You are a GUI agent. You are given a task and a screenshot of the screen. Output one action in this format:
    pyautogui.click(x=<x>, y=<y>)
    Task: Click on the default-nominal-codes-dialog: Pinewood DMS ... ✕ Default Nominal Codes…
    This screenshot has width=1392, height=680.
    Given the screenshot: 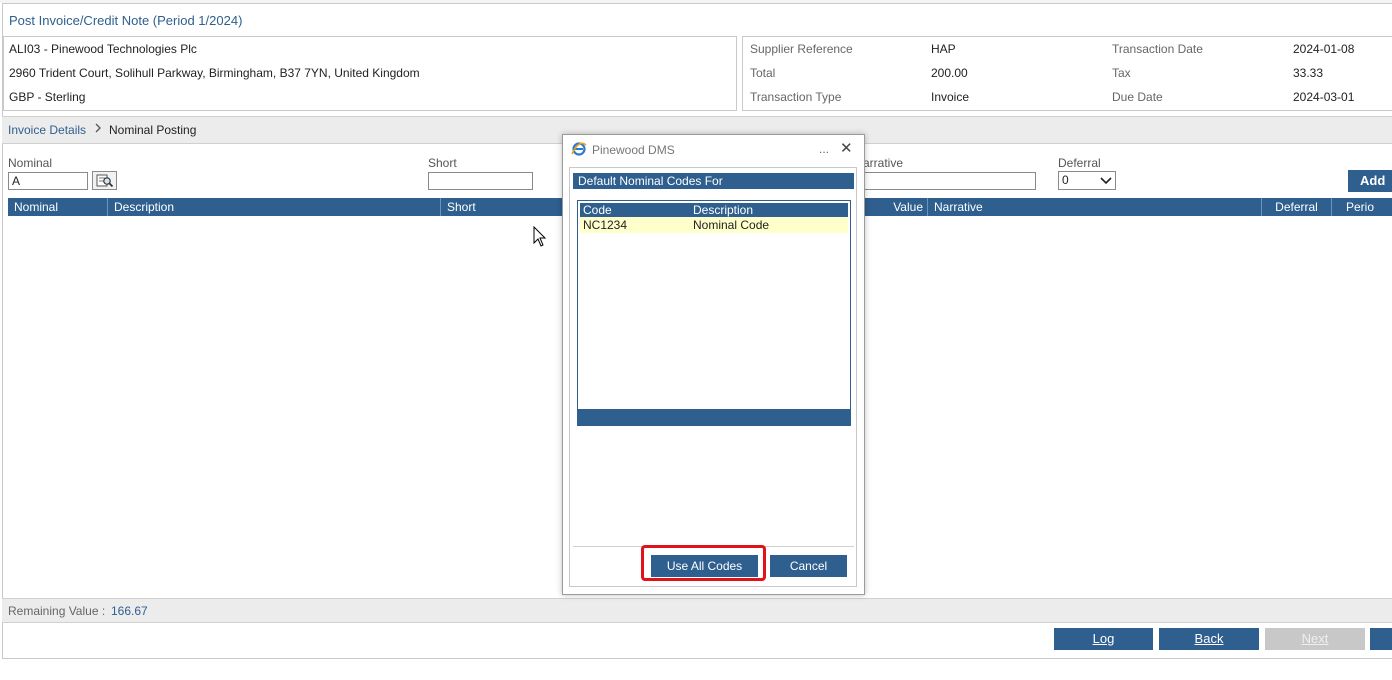 What is the action you would take?
    pyautogui.click(x=713, y=364)
    